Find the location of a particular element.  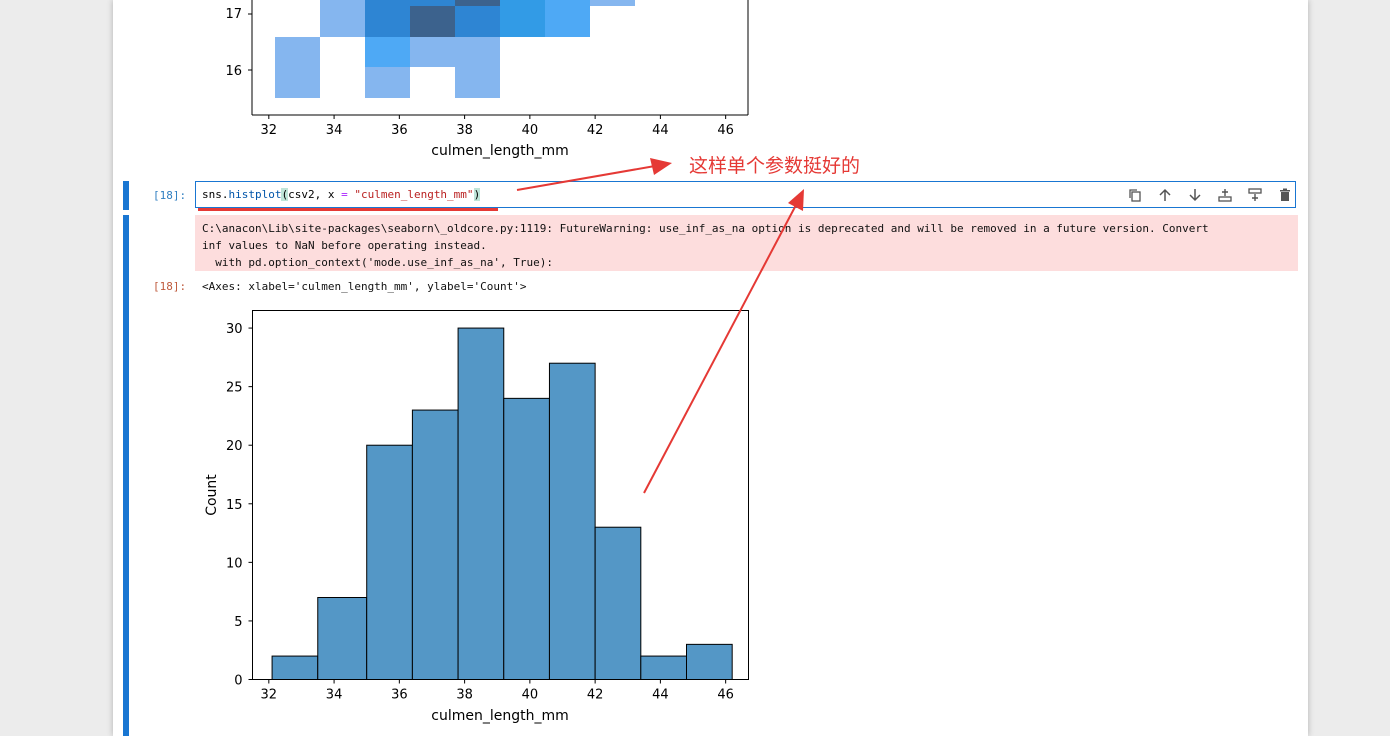

annotation-text: 这样单个参数挺好的 is located at coordinates (775, 166).